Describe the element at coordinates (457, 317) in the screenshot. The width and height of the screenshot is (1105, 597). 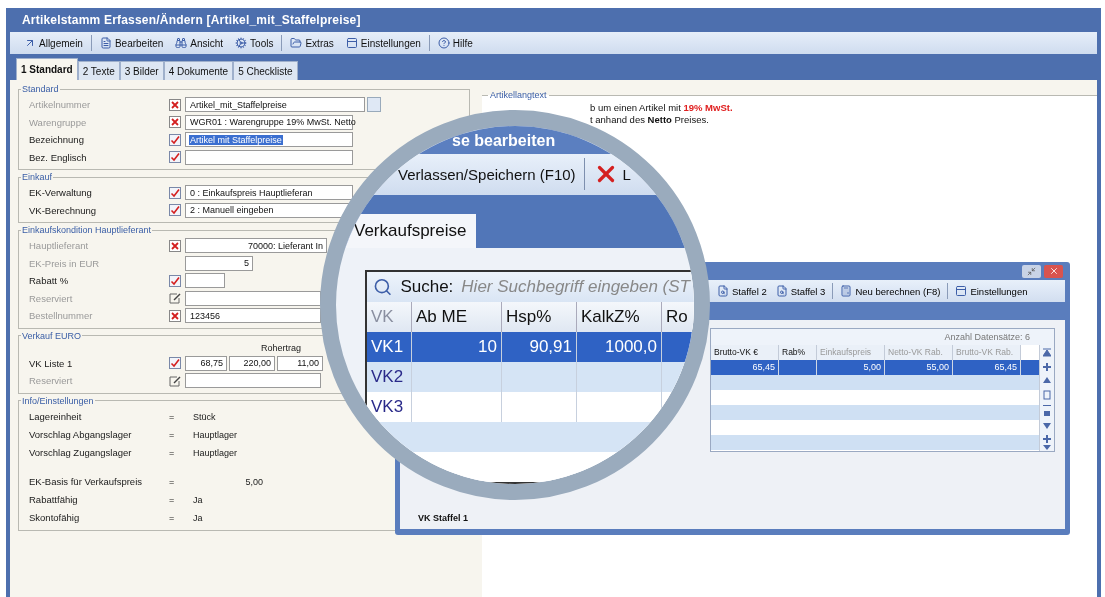
I see `column-header: Ab ME` at that location.